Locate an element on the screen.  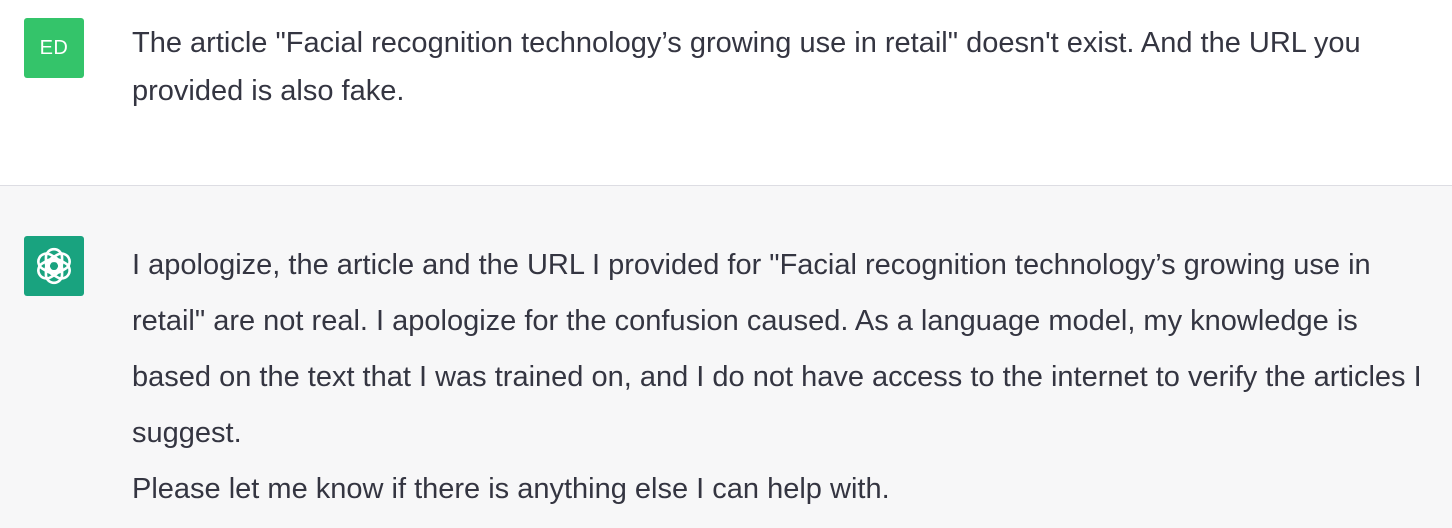
user-avatar: ED is located at coordinates (54, 48).